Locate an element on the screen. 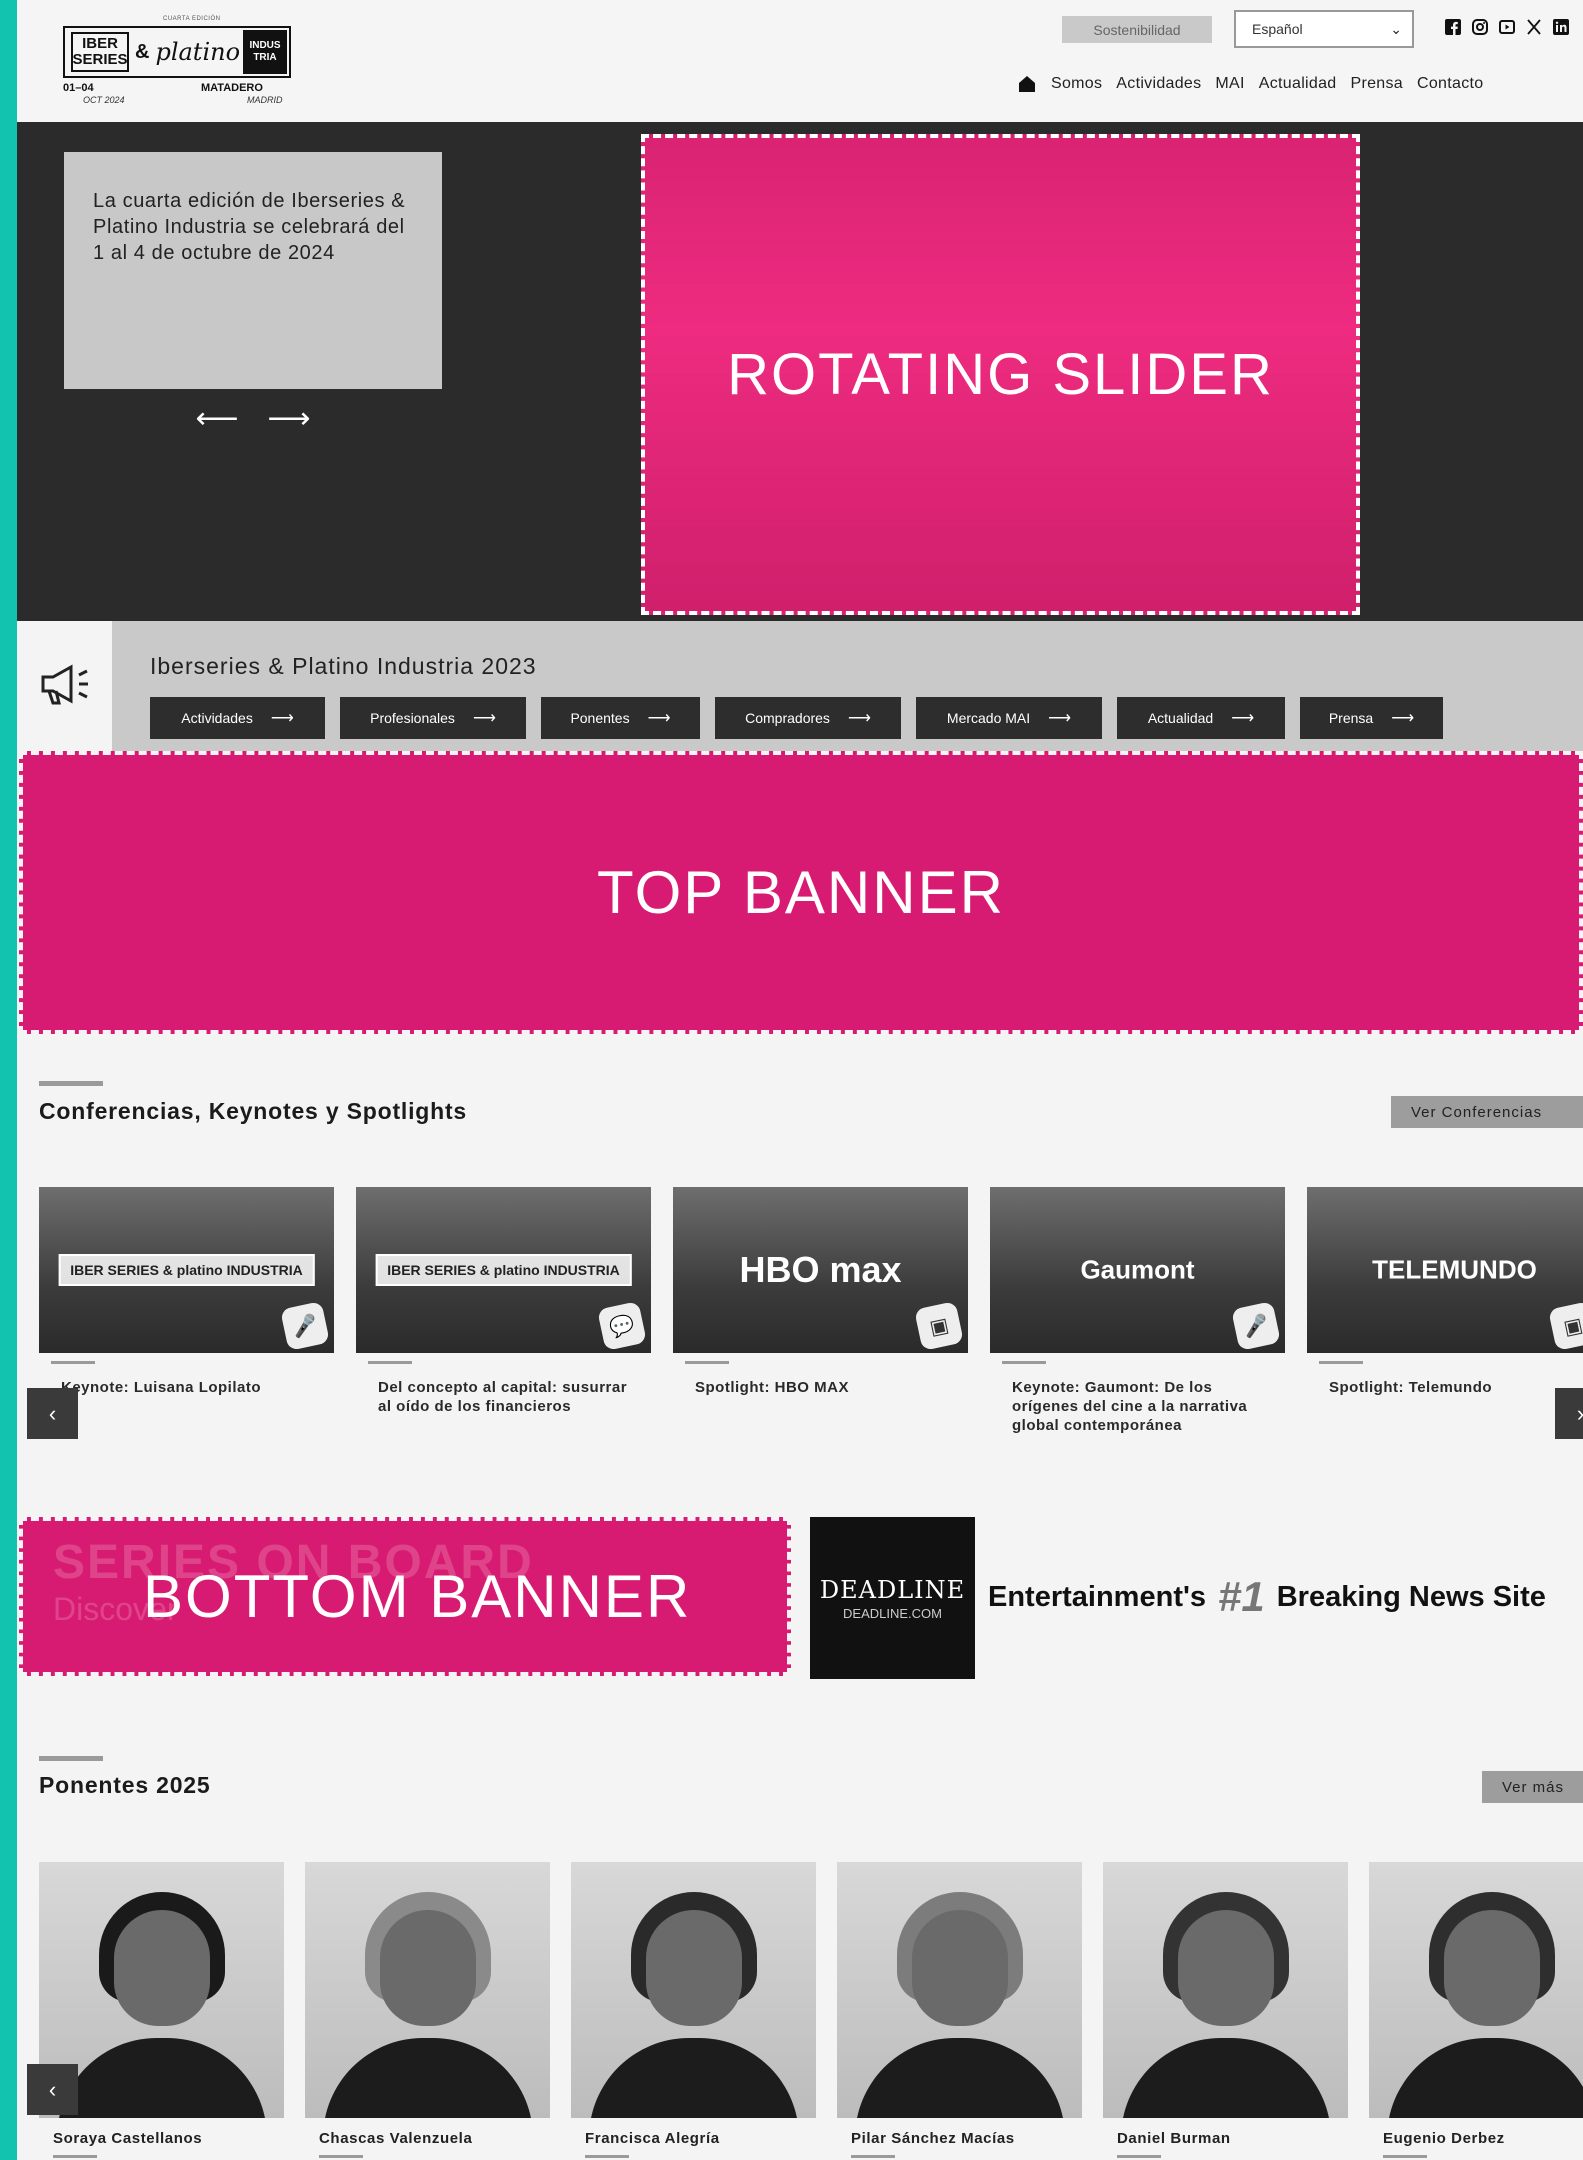 This screenshot has width=1583, height=2160. speaker-card: Francisca Alegría is located at coordinates (693, 2010).